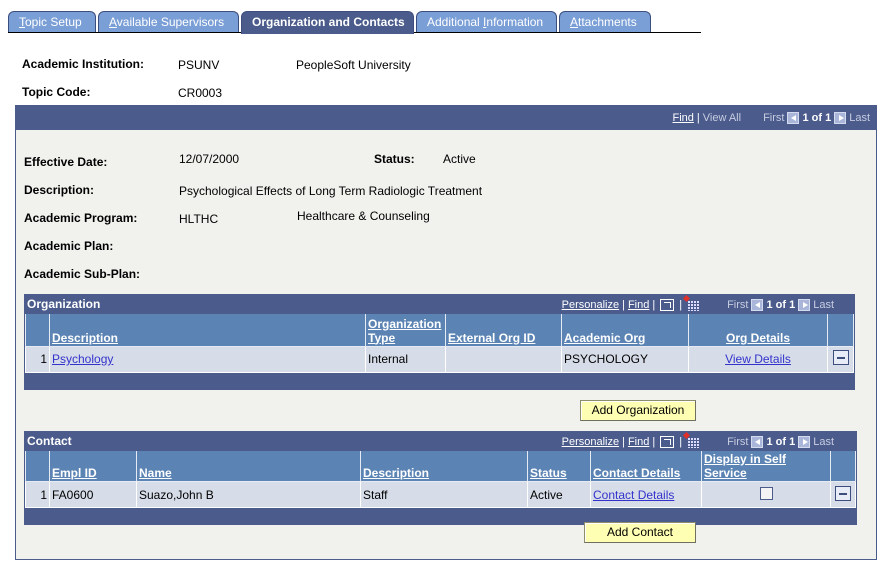 Image resolution: width=888 pixels, height=568 pixels. What do you see at coordinates (405, 330) in the screenshot?
I see `column-header-organization-type: Organization Type` at bounding box center [405, 330].